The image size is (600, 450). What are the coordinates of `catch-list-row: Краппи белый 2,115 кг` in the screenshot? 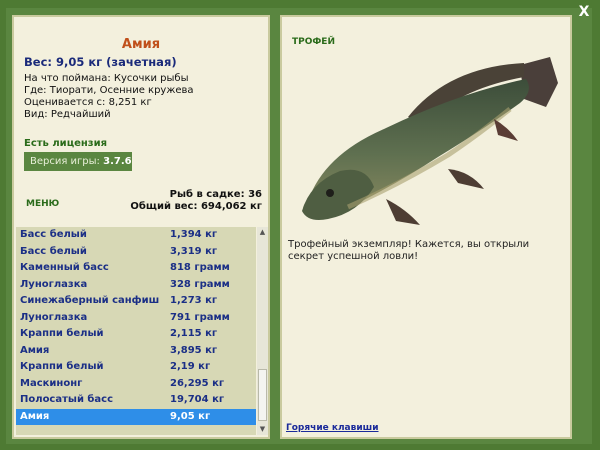 It's located at (136, 334).